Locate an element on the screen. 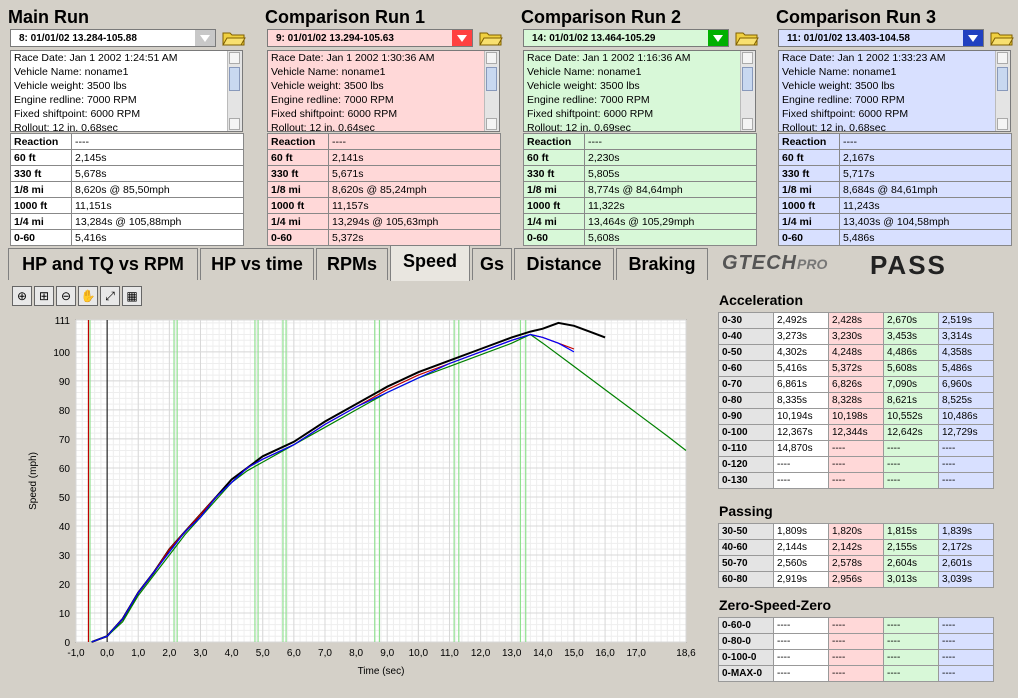 The height and width of the screenshot is (698, 1018). grid-icon: ▦ is located at coordinates (132, 296).